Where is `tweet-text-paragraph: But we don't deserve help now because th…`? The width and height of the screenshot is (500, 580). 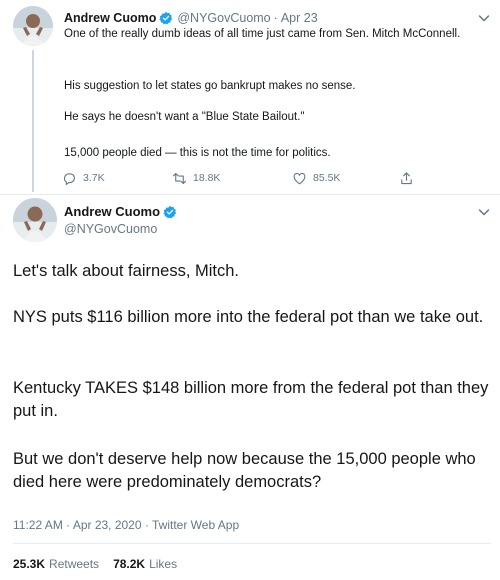 tweet-text-paragraph: But we don't deserve help now because th… is located at coordinates (244, 470).